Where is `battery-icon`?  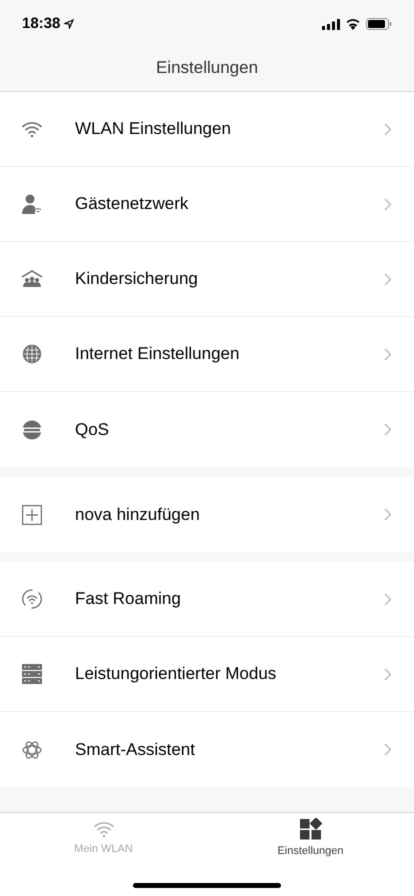
battery-icon is located at coordinates (379, 24).